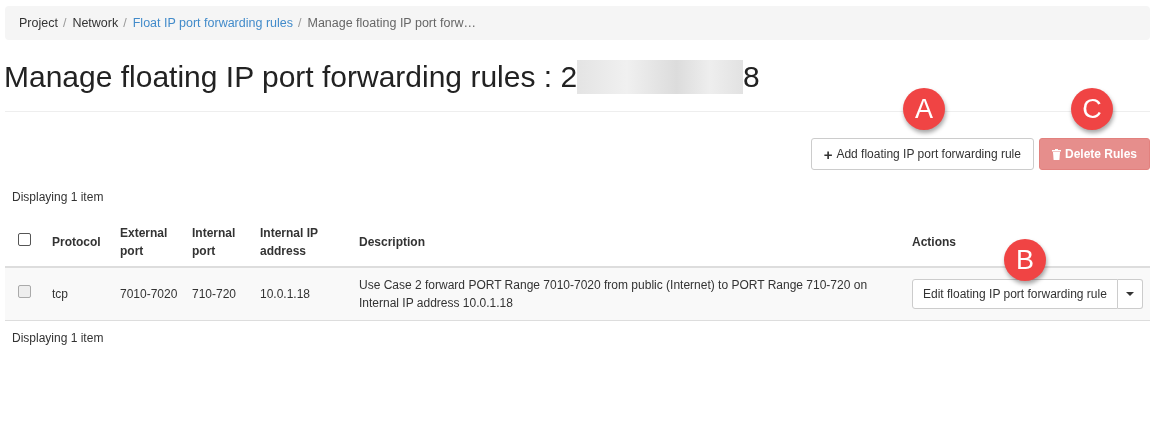  Describe the element at coordinates (24, 291) in the screenshot. I see `row-checkbox` at that location.